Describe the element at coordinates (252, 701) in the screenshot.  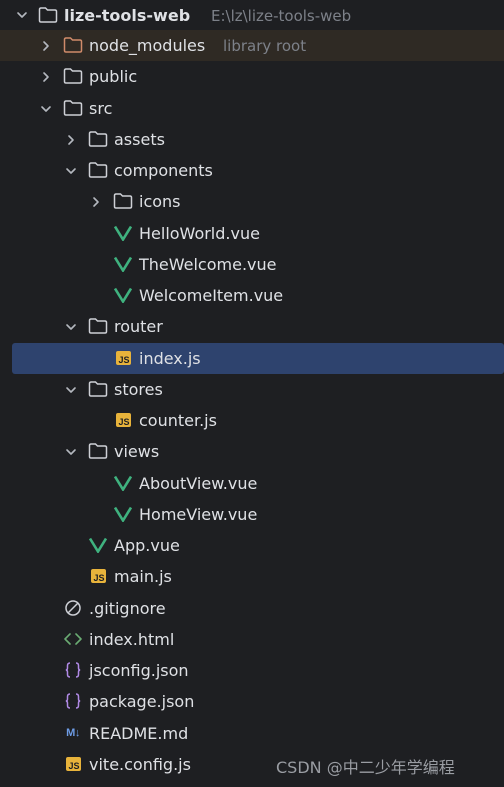
I see `tree-row: package.json` at that location.